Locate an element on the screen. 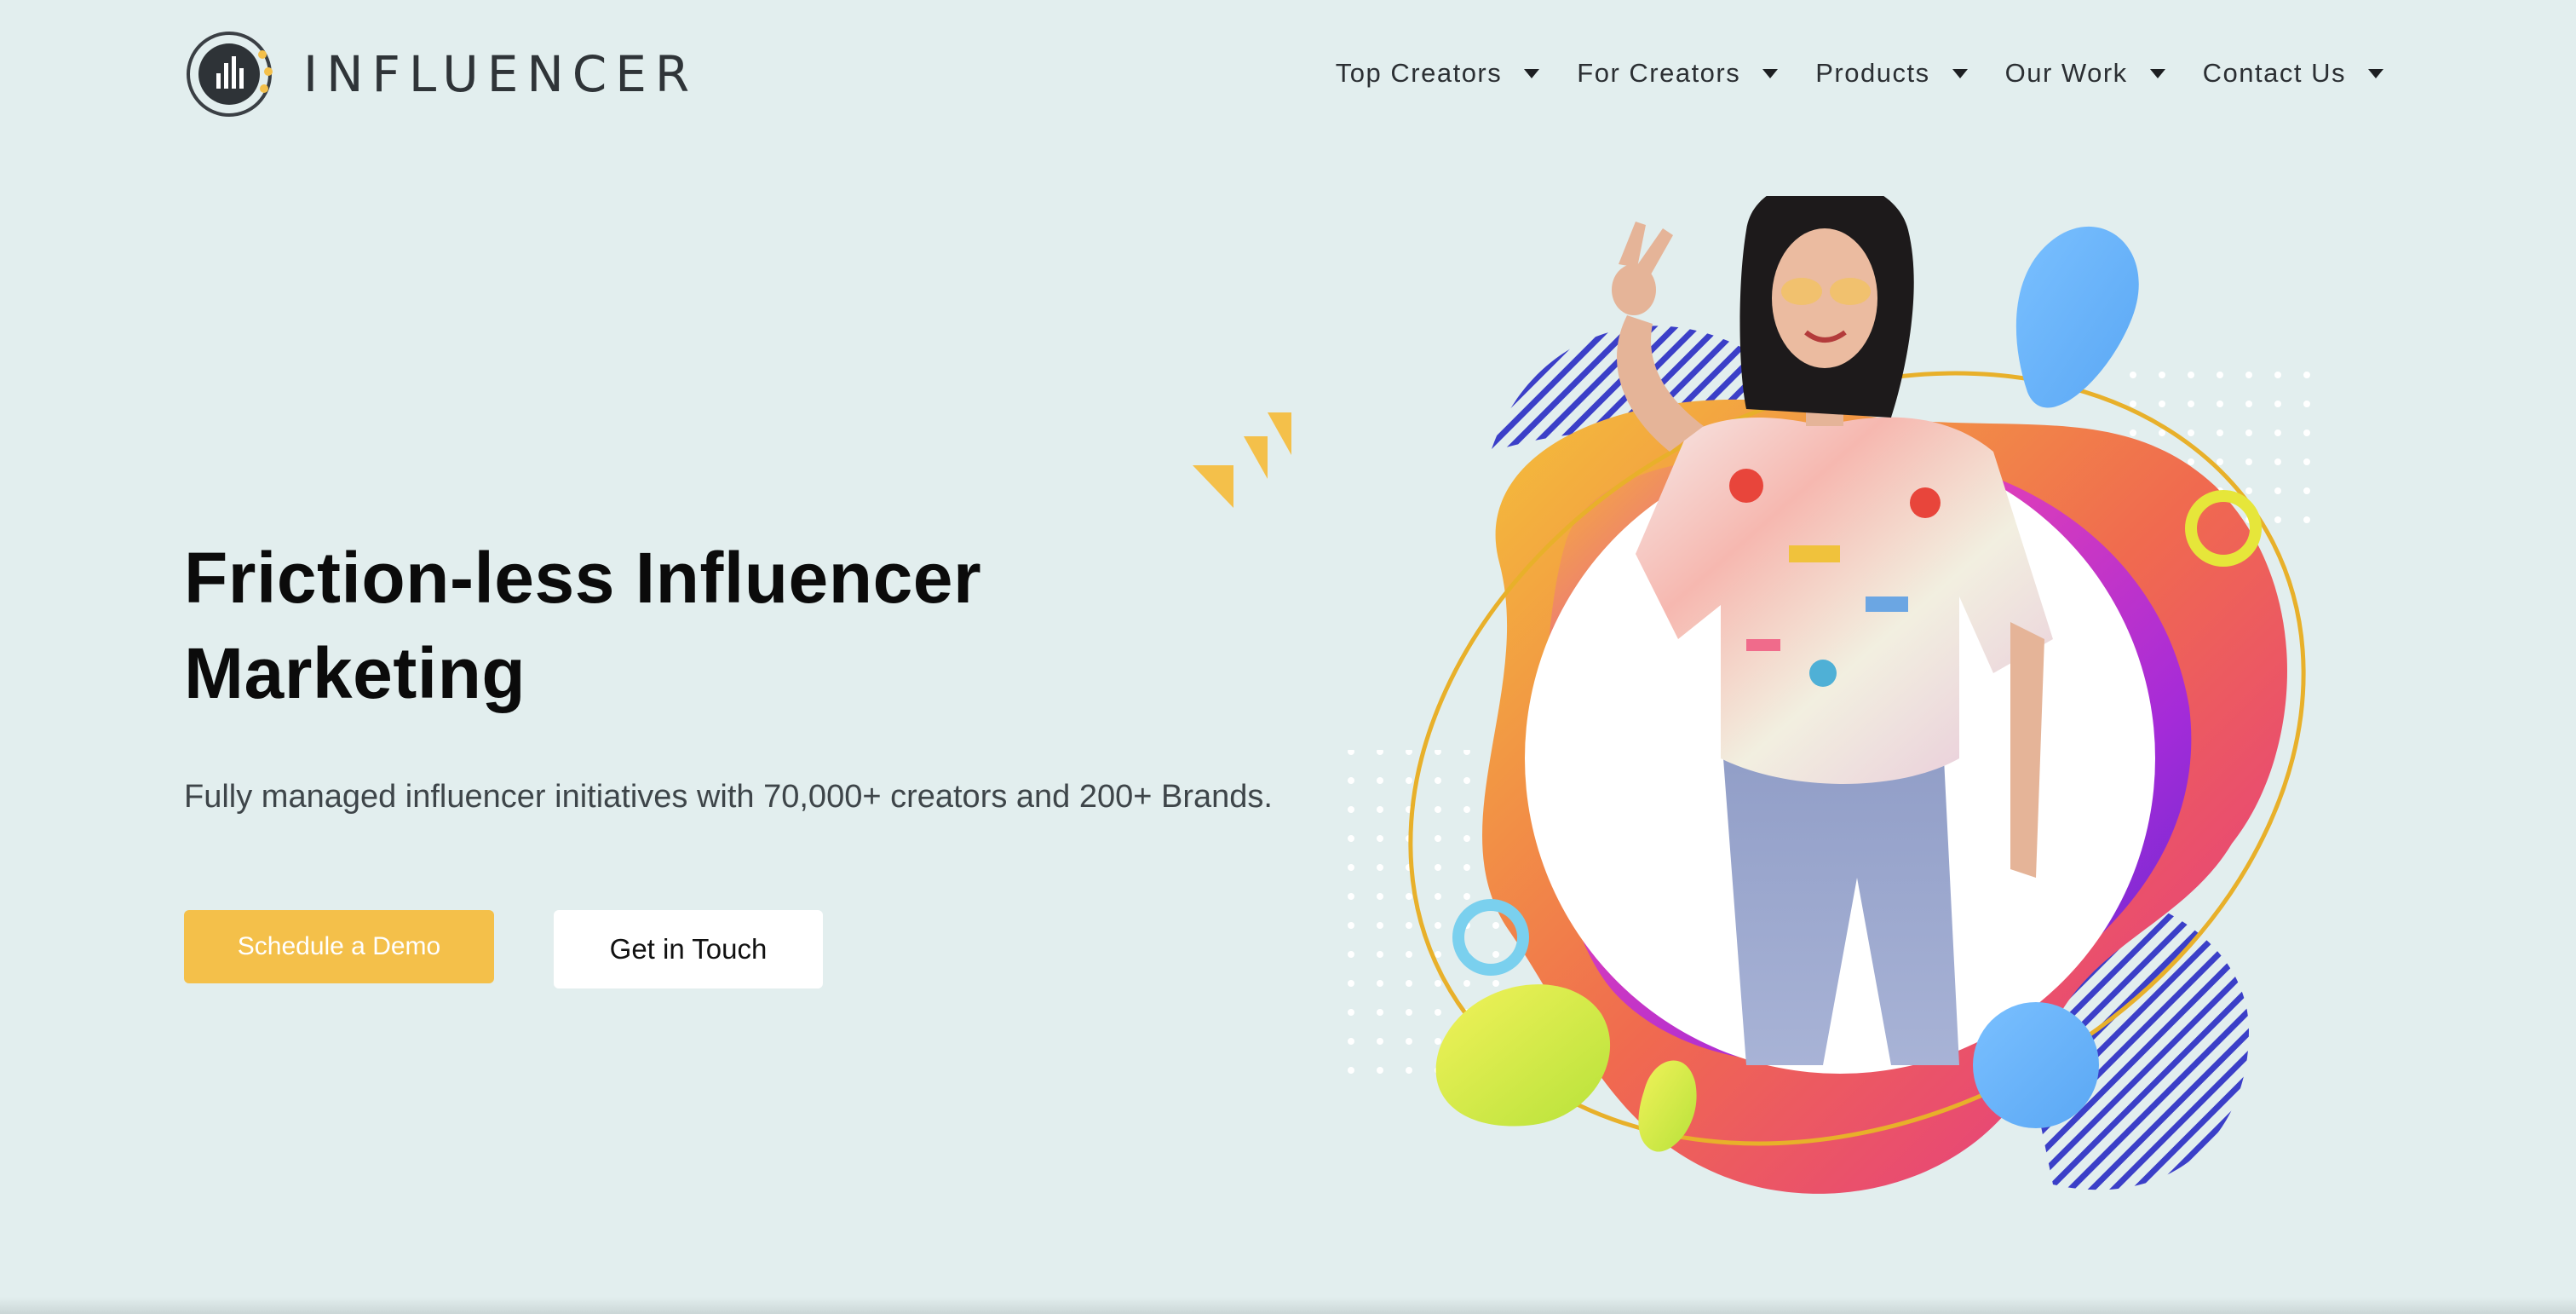 The image size is (2576, 1314). nav-label: For Creators is located at coordinates (1659, 73).